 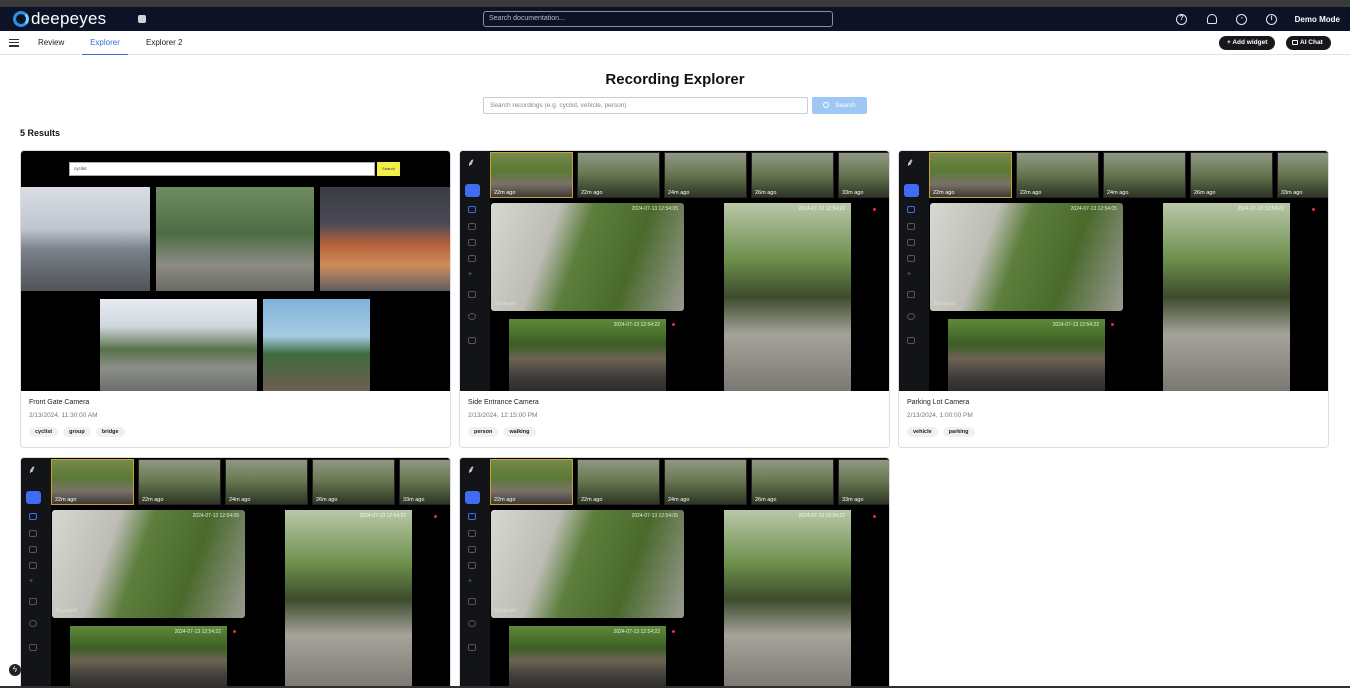 I want to click on camera-name: Side Entrance Camera, so click(x=503, y=402).